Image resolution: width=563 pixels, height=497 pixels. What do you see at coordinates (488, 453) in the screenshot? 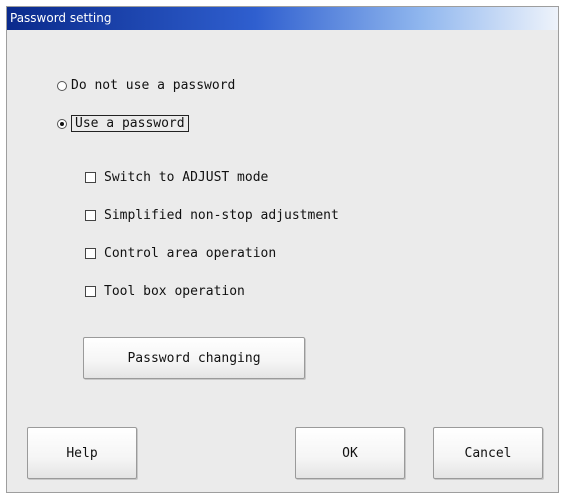
I see `cancel-button: Cancel` at bounding box center [488, 453].